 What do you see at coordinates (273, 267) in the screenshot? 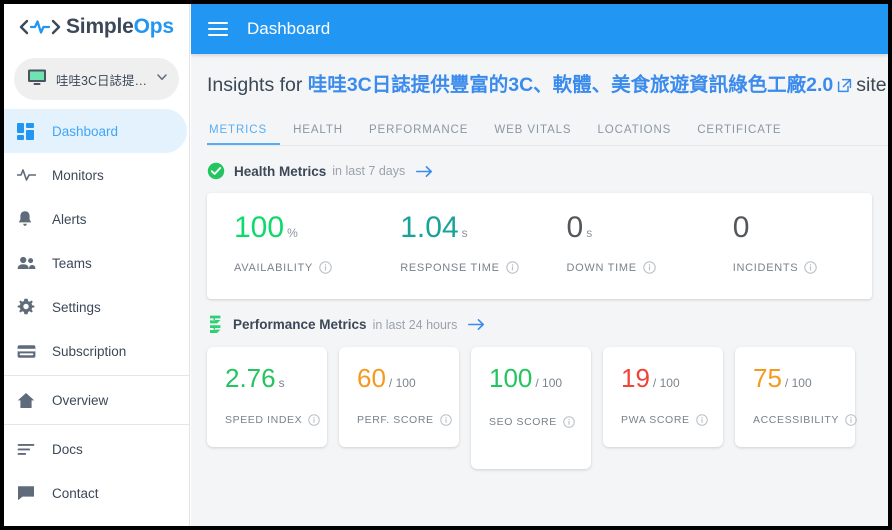
I see `metric-label: AVAILABILITY` at bounding box center [273, 267].